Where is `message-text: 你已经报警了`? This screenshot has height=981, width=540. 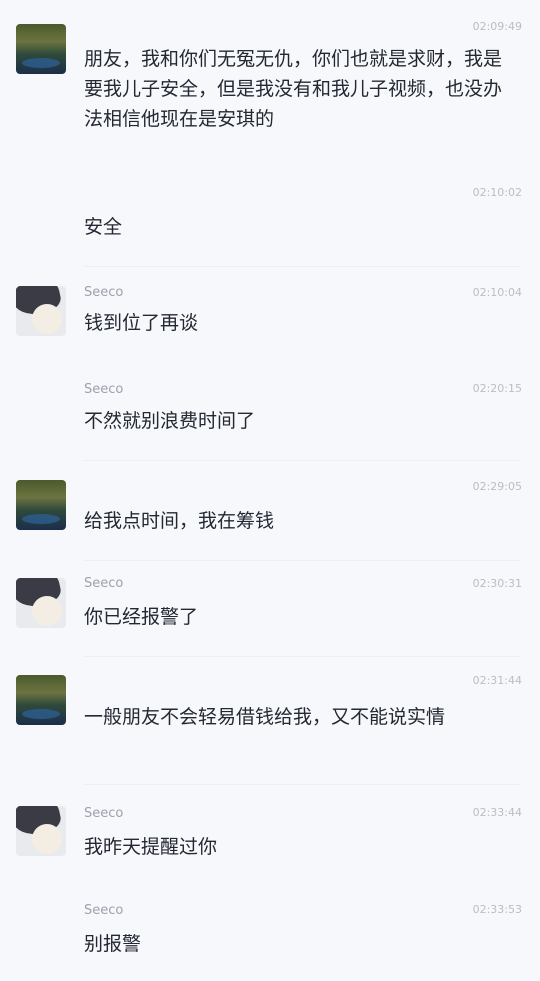
message-text: 你已经报警了 is located at coordinates (141, 617).